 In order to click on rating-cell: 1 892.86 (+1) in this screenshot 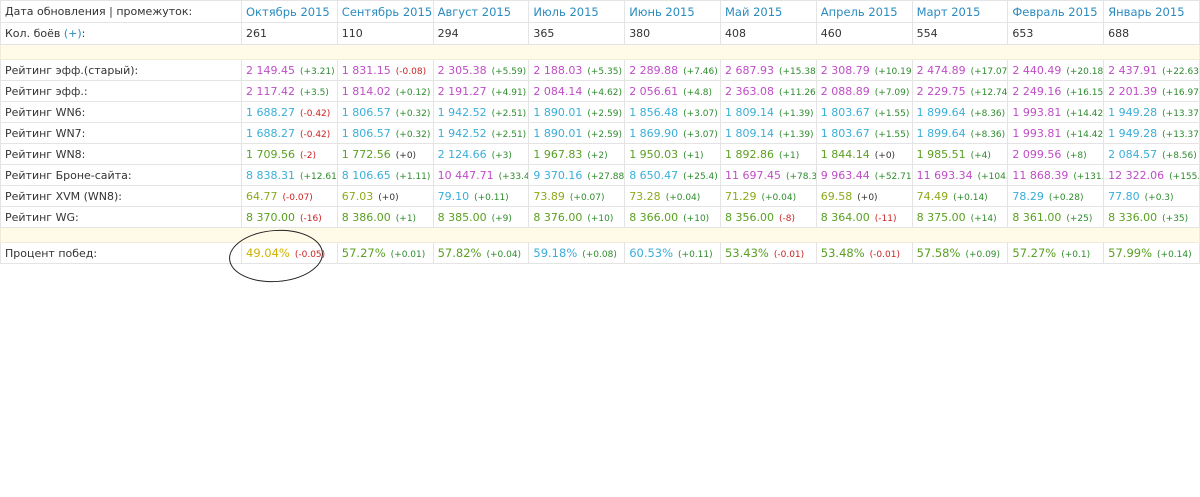, I will do `click(768, 154)`.